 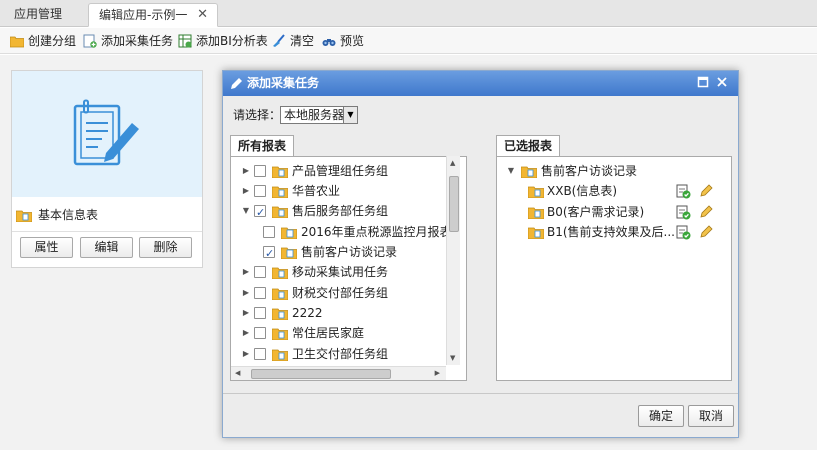 I want to click on close-icon: ✕, so click(x=202, y=15).